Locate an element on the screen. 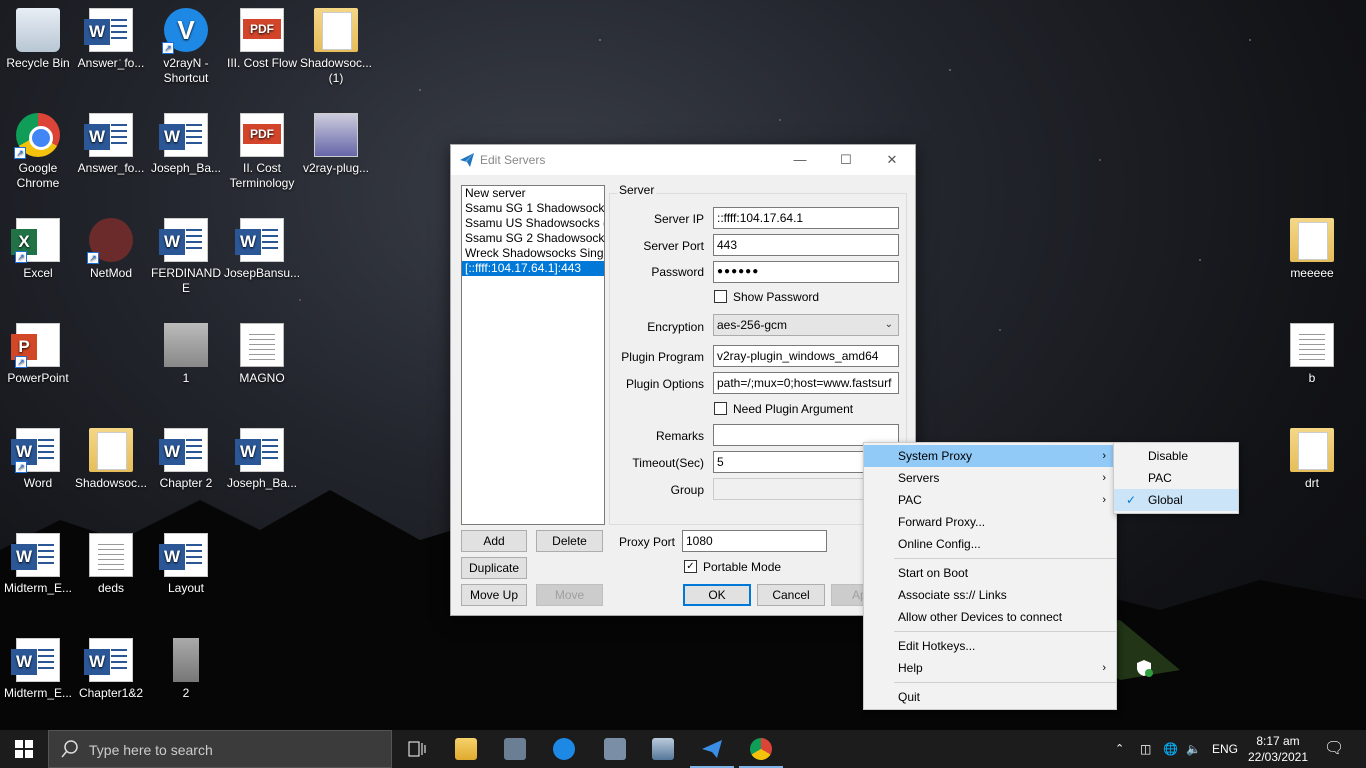 Image resolution: width=1366 pixels, height=768 pixels. apply-button: Ap is located at coordinates (849, 595).